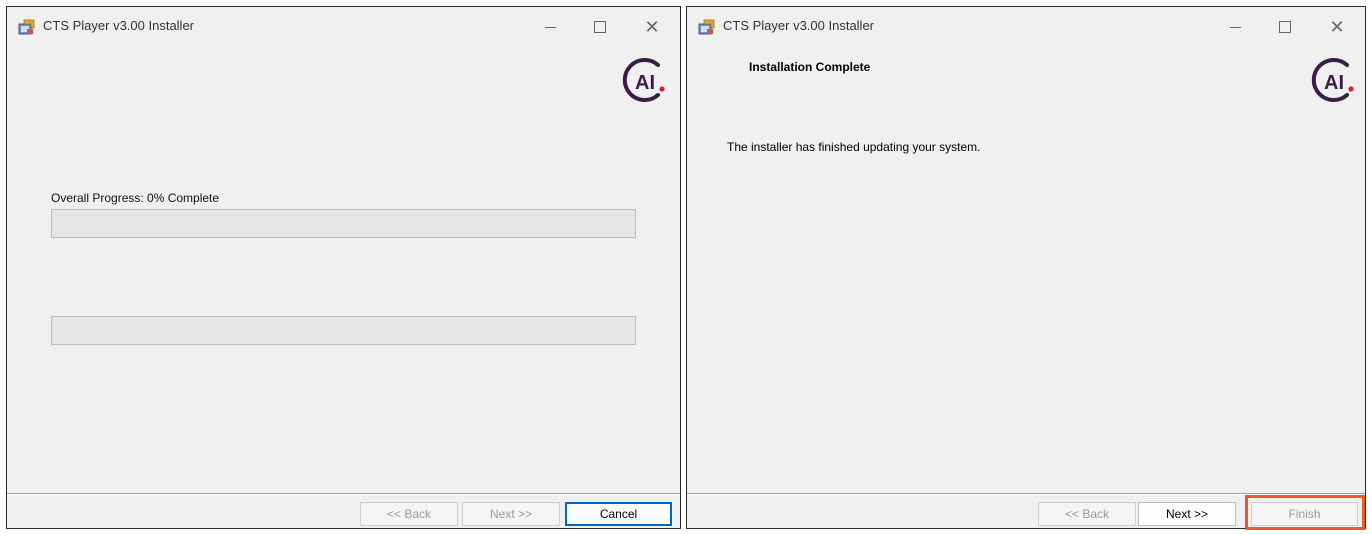 The image size is (1372, 534). I want to click on overall-progress-label: Overall Progress: 0% Complete, so click(135, 198).